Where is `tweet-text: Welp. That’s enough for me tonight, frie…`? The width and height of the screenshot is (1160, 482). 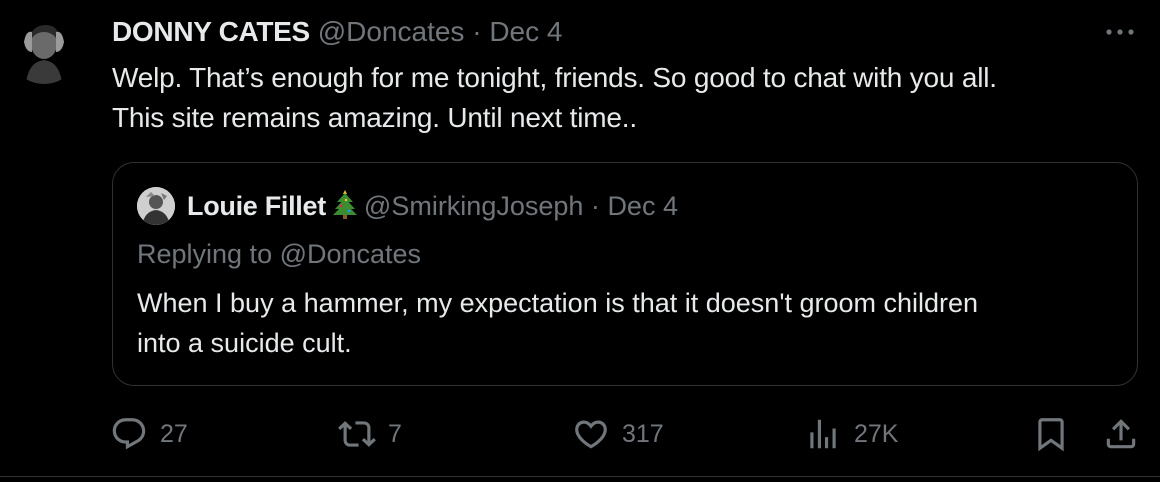 tweet-text: Welp. That’s enough for me tonight, frie… is located at coordinates (622, 98).